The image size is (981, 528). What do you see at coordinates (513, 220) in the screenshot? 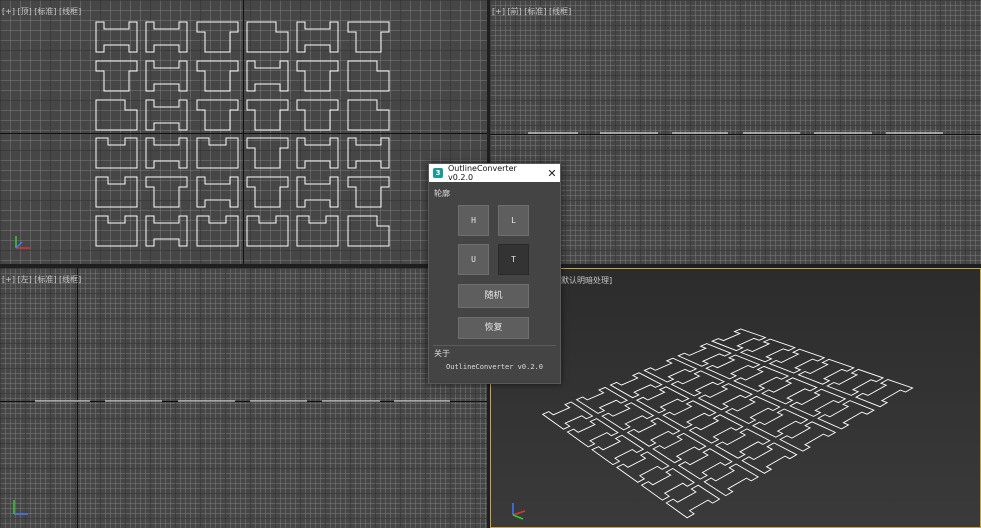
I see `shape-l-button: L` at bounding box center [513, 220].